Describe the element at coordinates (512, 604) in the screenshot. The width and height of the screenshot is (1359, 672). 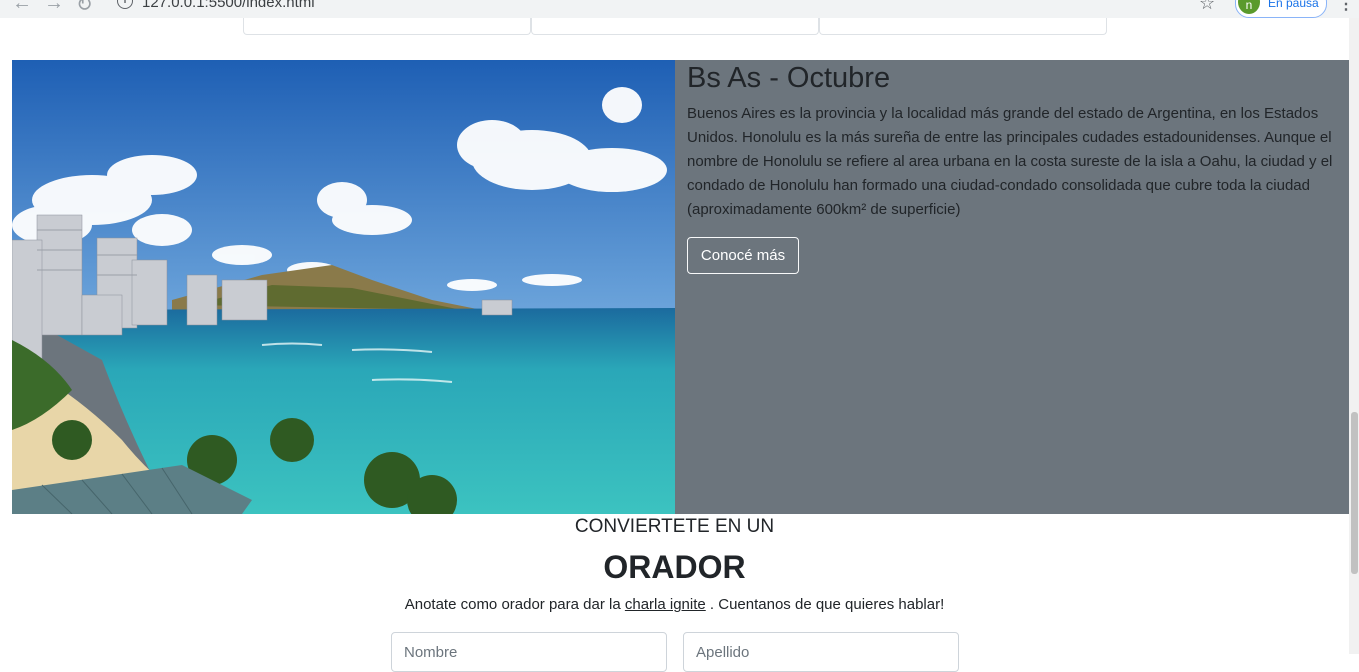
I see `orador-text-before: Anotate como orador para dar la` at that location.